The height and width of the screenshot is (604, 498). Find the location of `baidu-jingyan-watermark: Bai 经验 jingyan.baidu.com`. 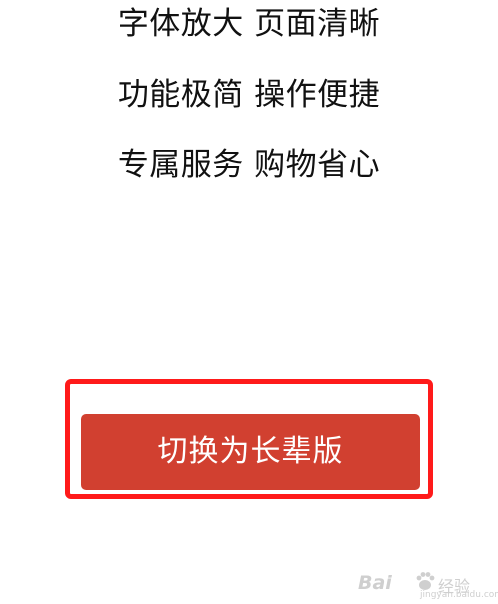

baidu-jingyan-watermark: Bai 经验 jingyan.baidu.com is located at coordinates (428, 585).